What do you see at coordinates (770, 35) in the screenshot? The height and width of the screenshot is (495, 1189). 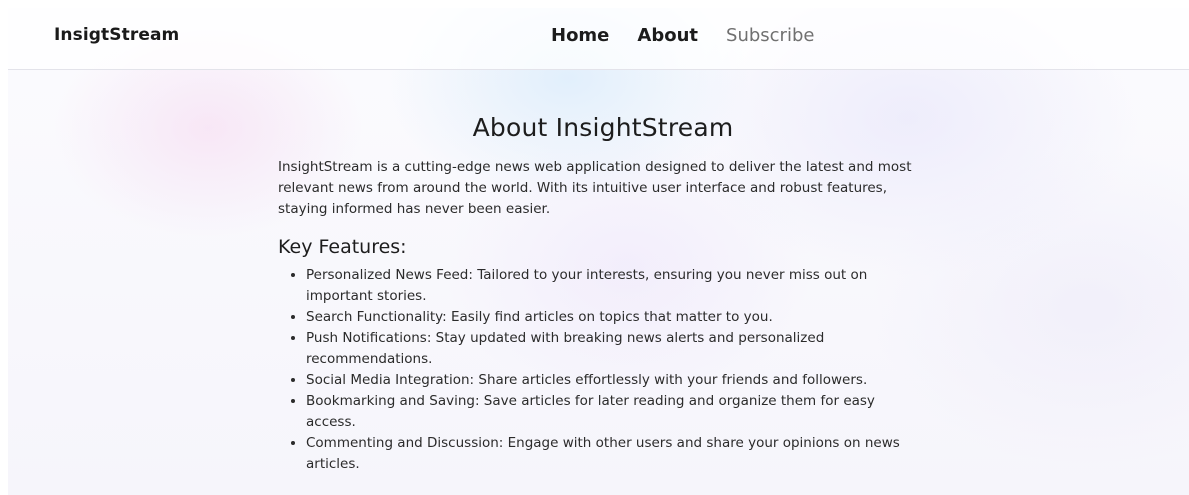 I see `nav-link-subscribe: Subscribe` at bounding box center [770, 35].